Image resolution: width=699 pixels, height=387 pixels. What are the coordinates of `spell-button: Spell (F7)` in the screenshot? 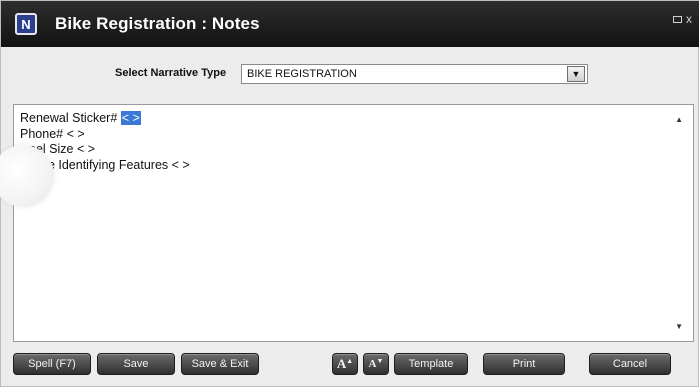 It's located at (52, 364).